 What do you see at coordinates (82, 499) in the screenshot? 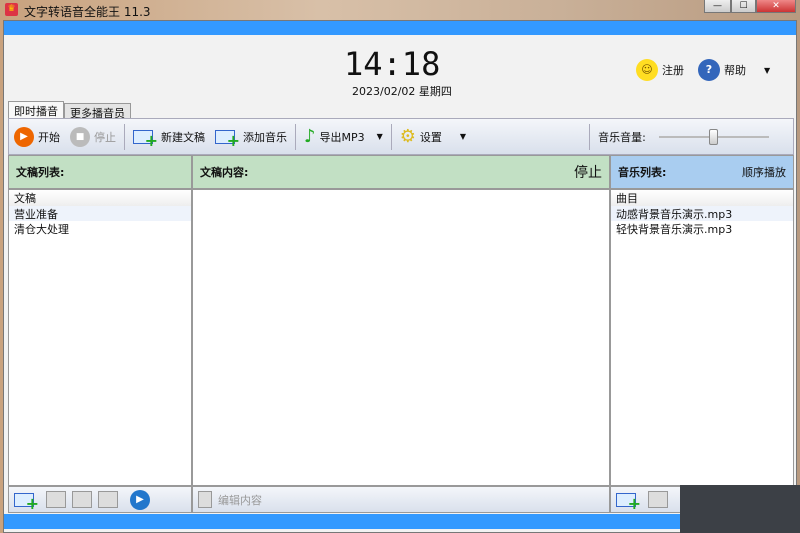
I see `move-up-icon` at bounding box center [82, 499].